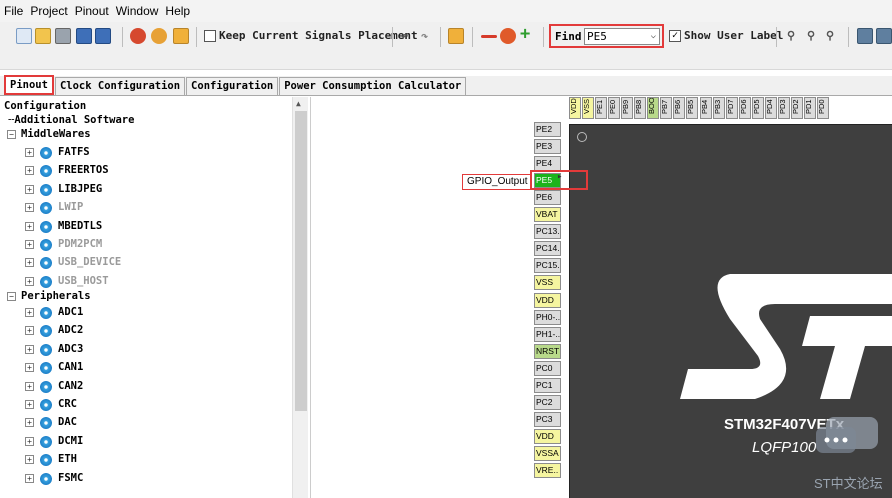  Describe the element at coordinates (705, 108) in the screenshot. I see `top-pin: PB4` at that location.